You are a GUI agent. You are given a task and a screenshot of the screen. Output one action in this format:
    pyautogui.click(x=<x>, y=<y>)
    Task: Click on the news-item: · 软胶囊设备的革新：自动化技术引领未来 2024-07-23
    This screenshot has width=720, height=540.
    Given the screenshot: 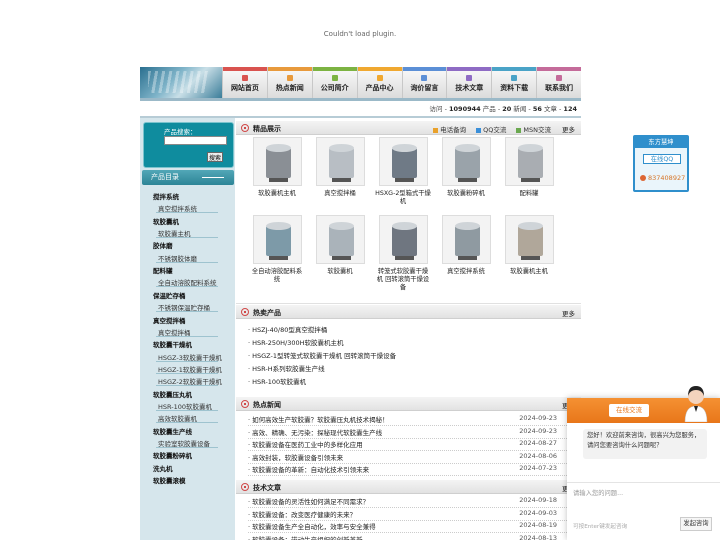 What is the action you would take?
    pyautogui.click(x=410, y=470)
    